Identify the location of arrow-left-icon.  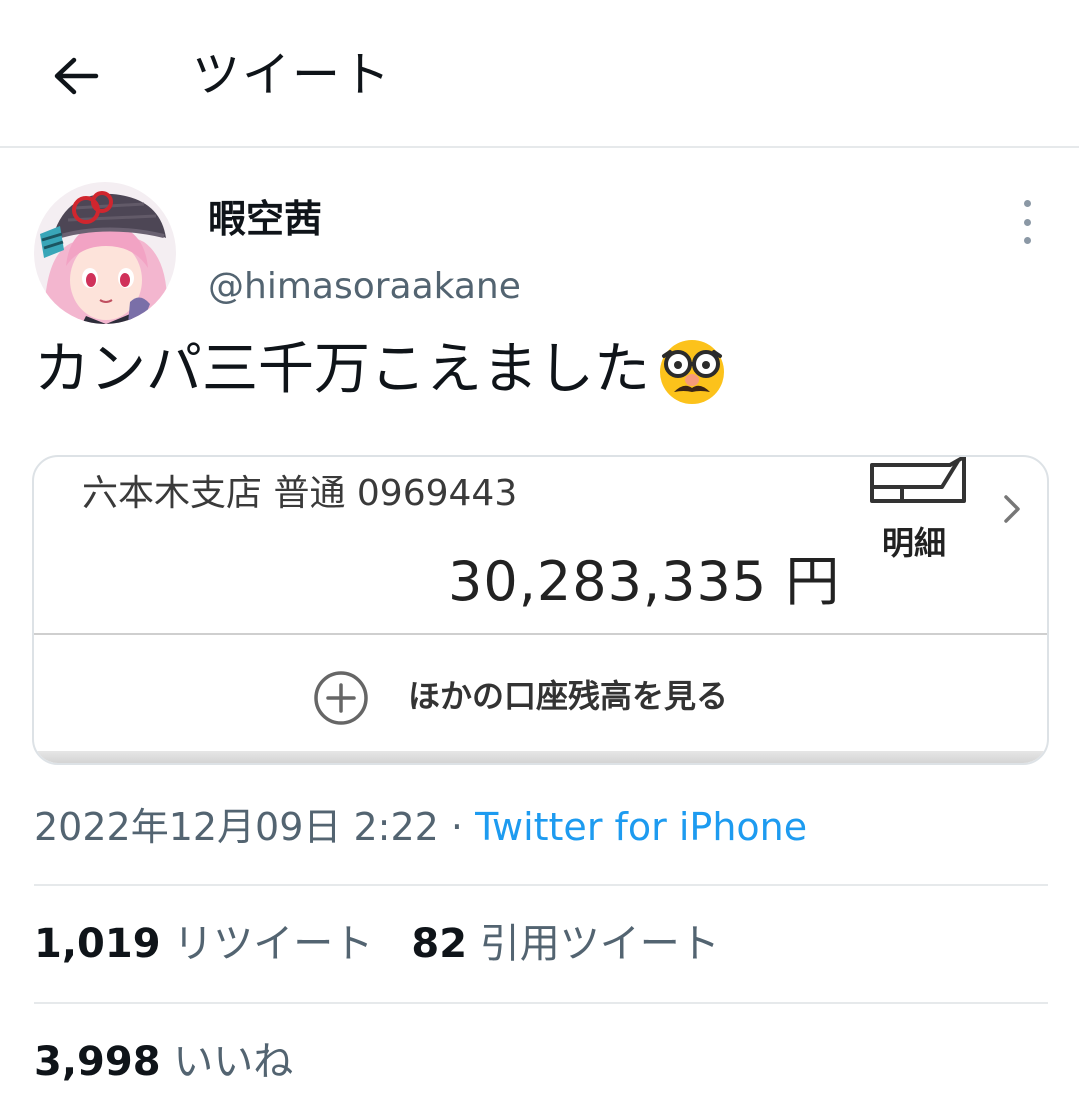
(76, 76).